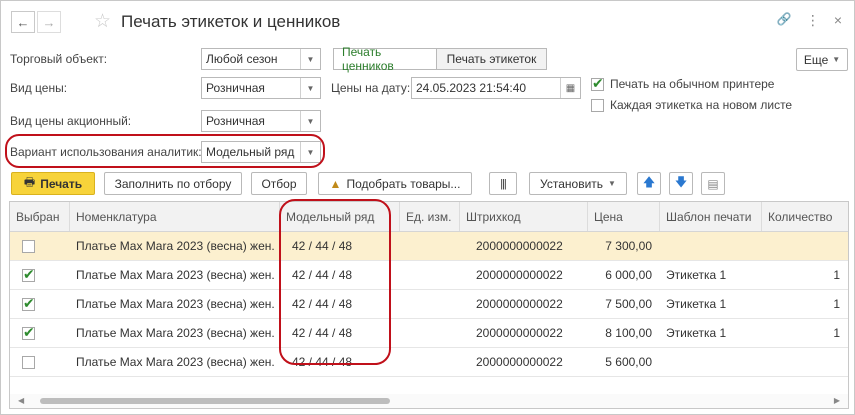 The width and height of the screenshot is (855, 415). Describe the element at coordinates (837, 400) in the screenshot. I see `scroll-right-icon: ▶` at that location.